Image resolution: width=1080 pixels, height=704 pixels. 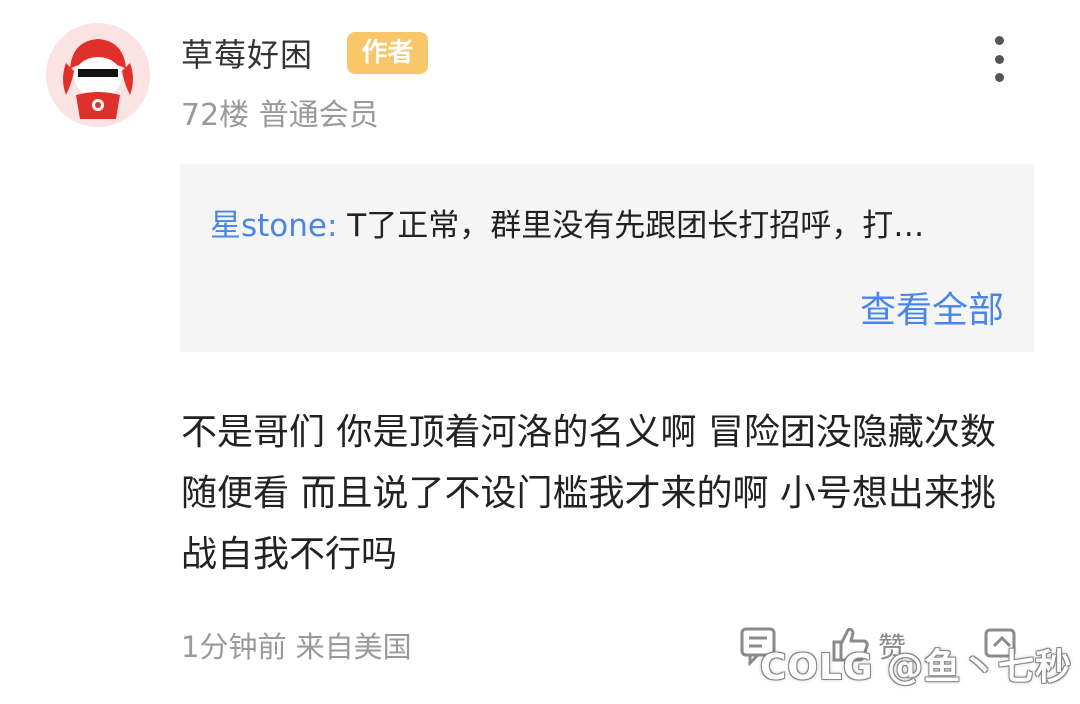 I want to click on avatar-image, so click(x=98, y=75).